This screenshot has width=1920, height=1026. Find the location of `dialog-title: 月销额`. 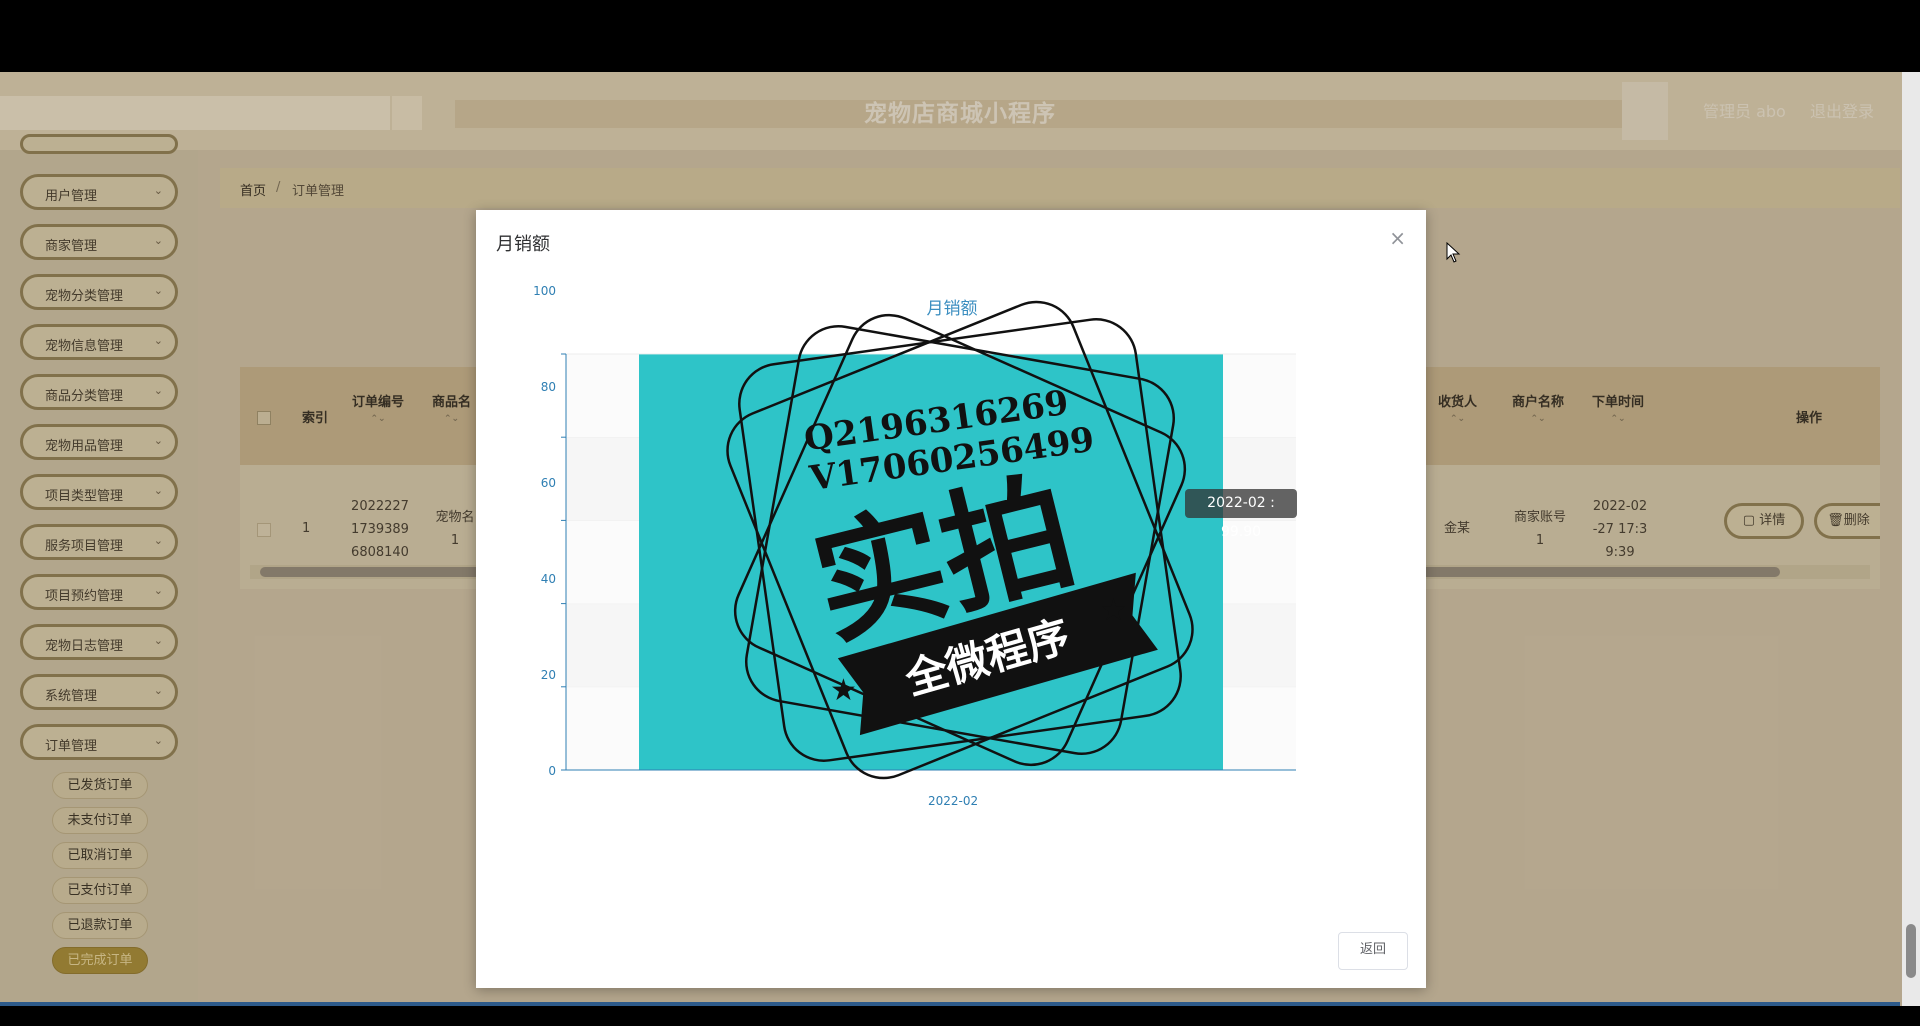

dialog-title: 月销额 is located at coordinates (523, 244).